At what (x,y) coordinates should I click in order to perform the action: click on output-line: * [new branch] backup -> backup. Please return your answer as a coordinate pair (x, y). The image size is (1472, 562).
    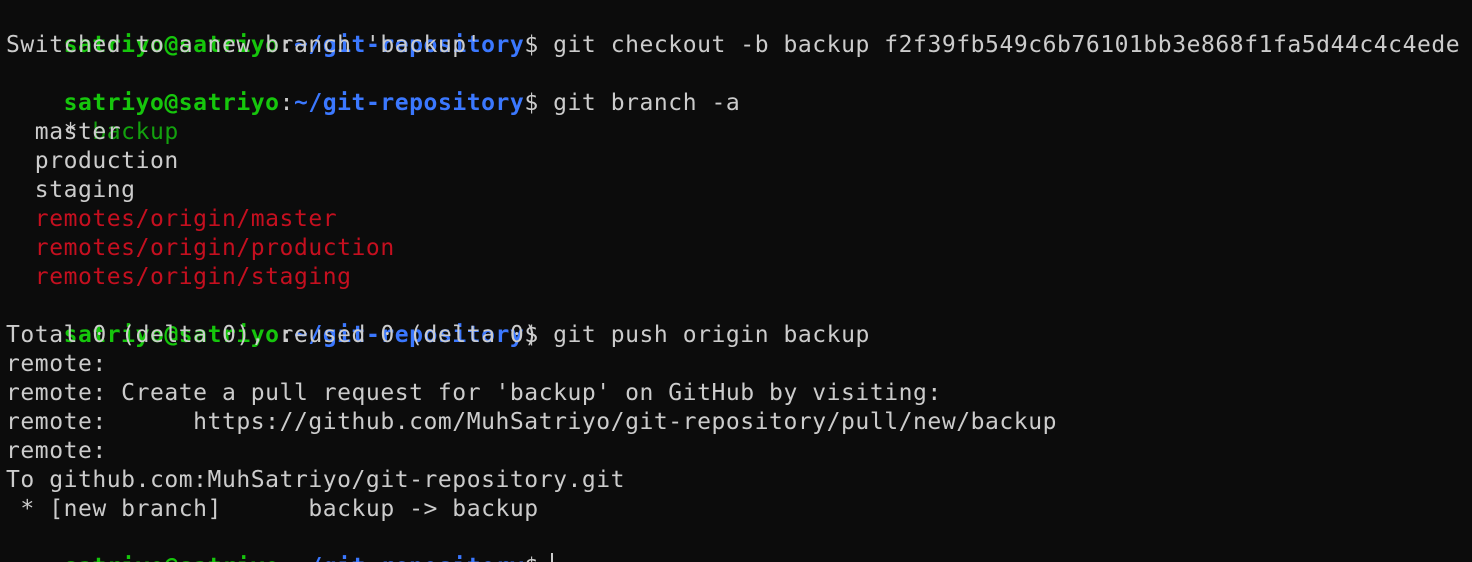
    Looking at the image, I should click on (272, 509).